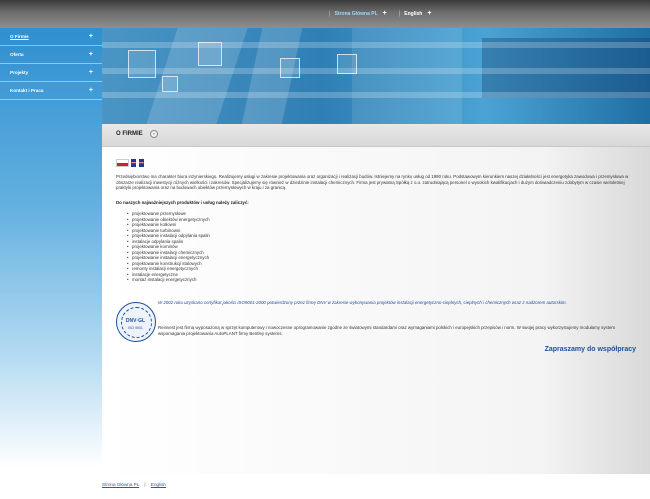 Image resolution: width=650 pixels, height=499 pixels. I want to click on section-header: O FIRMIE », so click(376, 135).